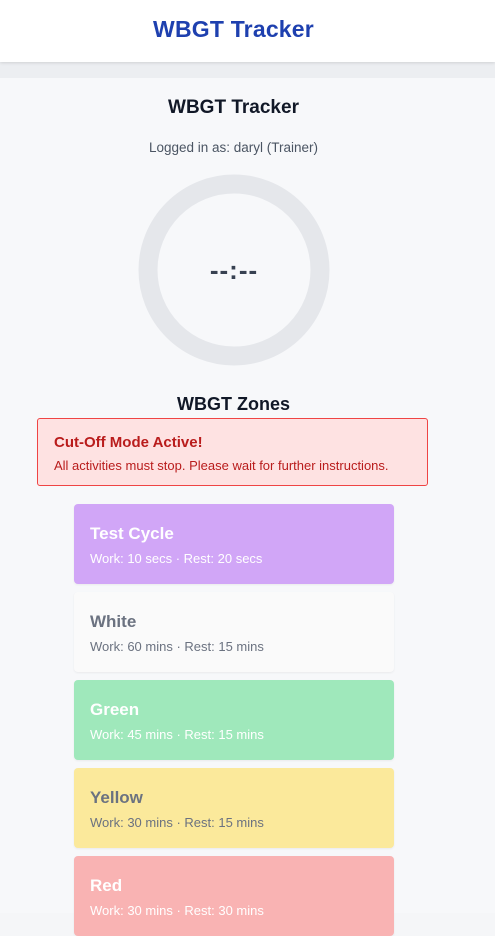 Image resolution: width=495 pixels, height=936 pixels. What do you see at coordinates (177, 822) in the screenshot?
I see `zone-detail: Work: 30 mins · Rest: 15 mins` at bounding box center [177, 822].